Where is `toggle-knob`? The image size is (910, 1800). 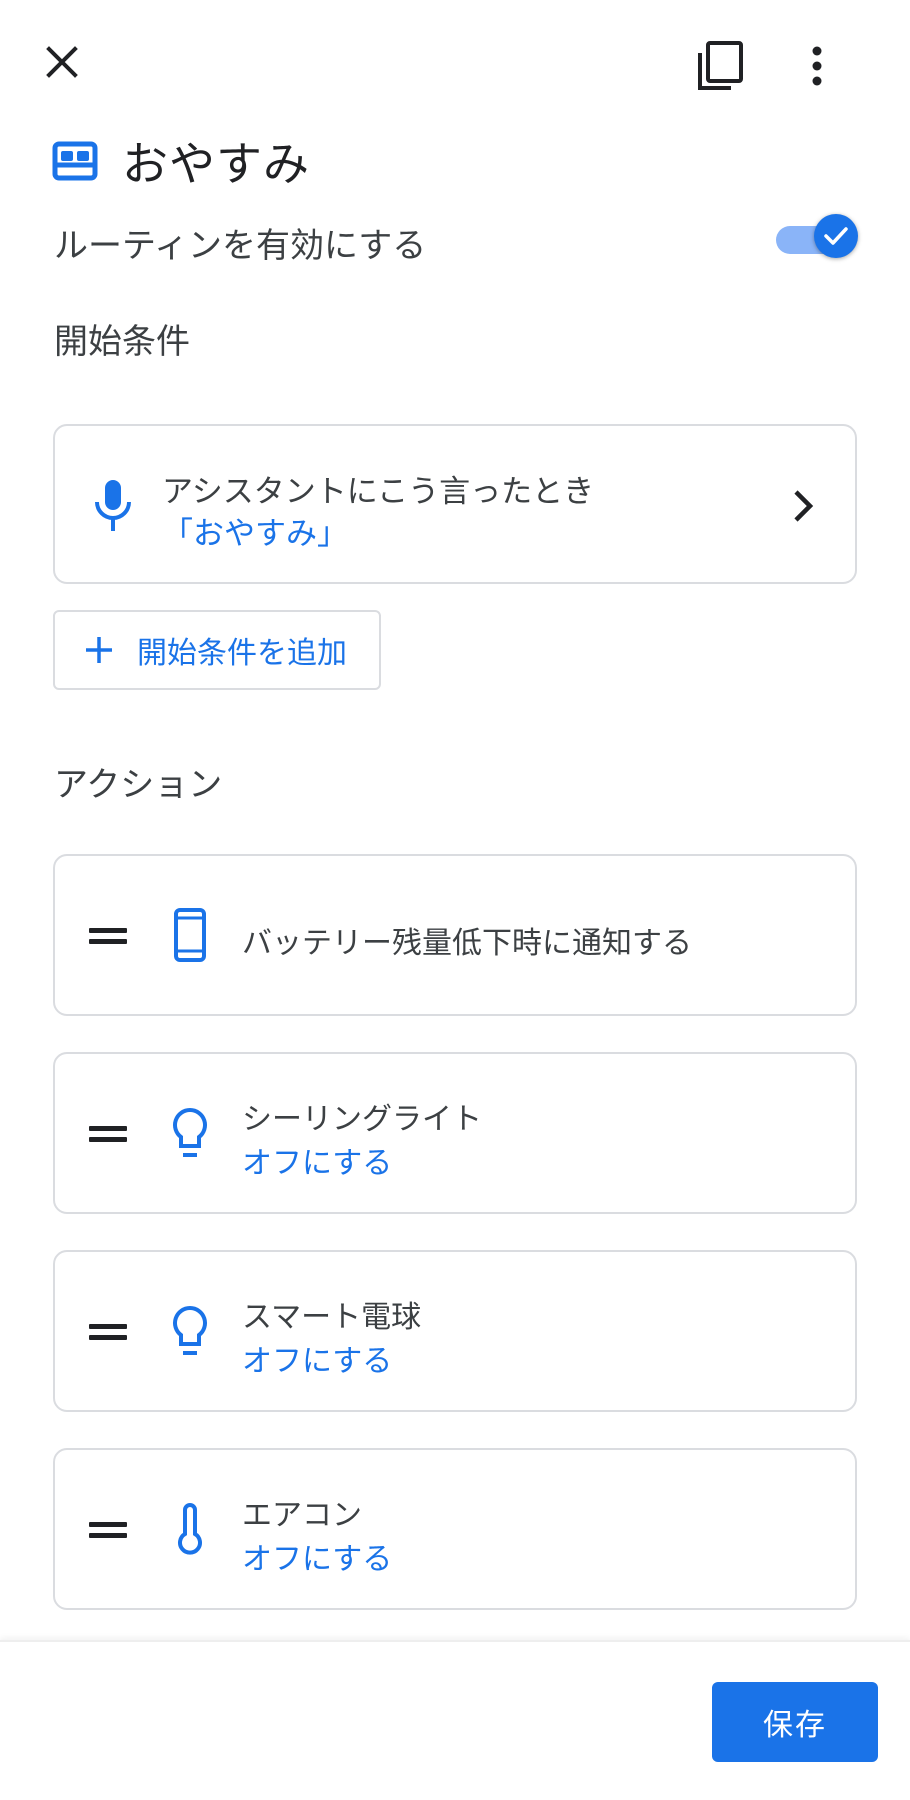
toggle-knob is located at coordinates (836, 236).